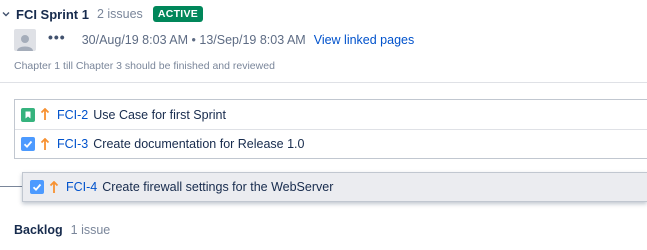  Describe the element at coordinates (331, 114) in the screenshot. I see `issue-row: FCI-2 Use Case for first Sprint` at that location.